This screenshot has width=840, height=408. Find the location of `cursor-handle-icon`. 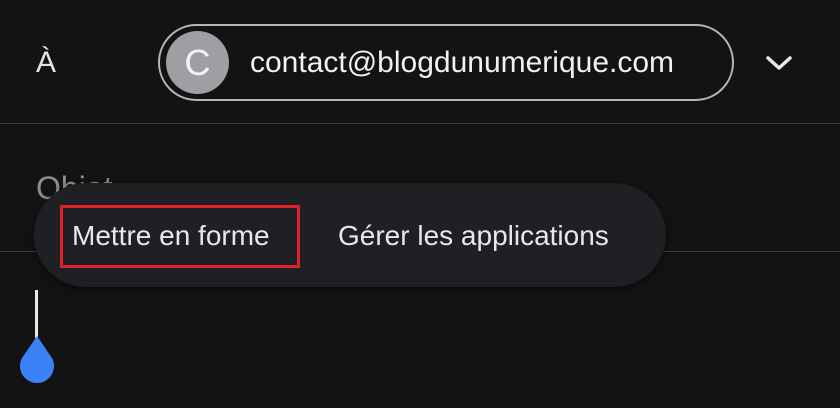

cursor-handle-icon is located at coordinates (37, 359).